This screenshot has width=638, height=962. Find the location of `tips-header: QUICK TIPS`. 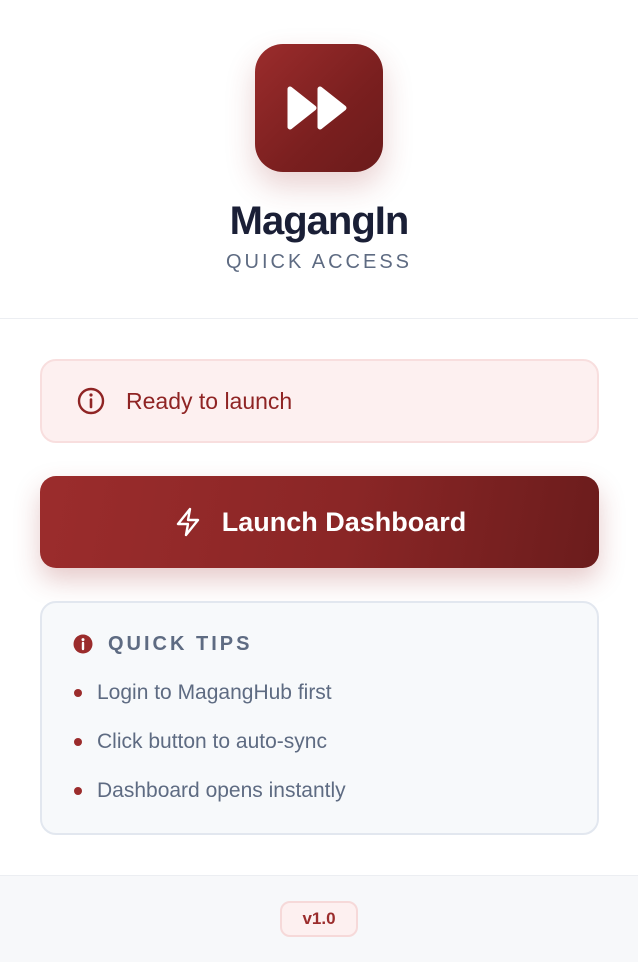

tips-header: QUICK TIPS is located at coordinates (335, 644).